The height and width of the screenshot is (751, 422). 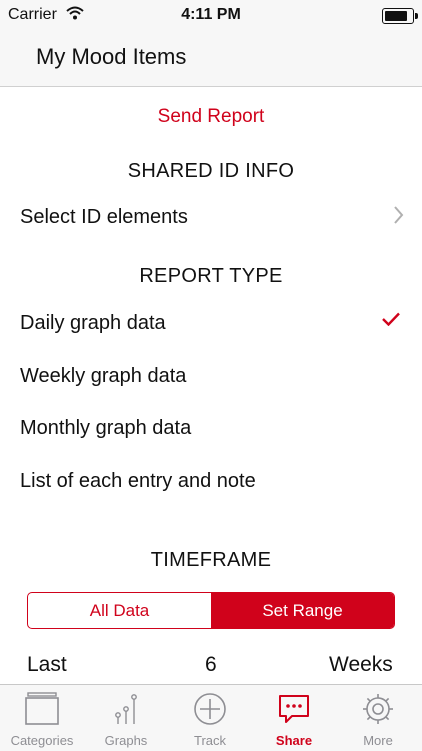 What do you see at coordinates (210, 428) in the screenshot?
I see `report-option-monthly: Monthly graph data` at bounding box center [210, 428].